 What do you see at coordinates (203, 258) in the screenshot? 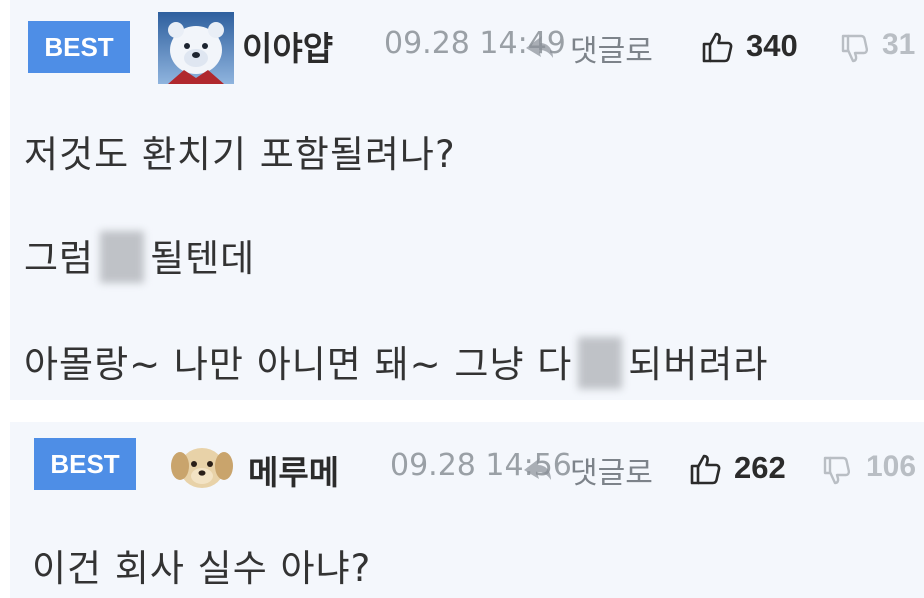
I see `comment-text-fragment: 될텐데` at bounding box center [203, 258].